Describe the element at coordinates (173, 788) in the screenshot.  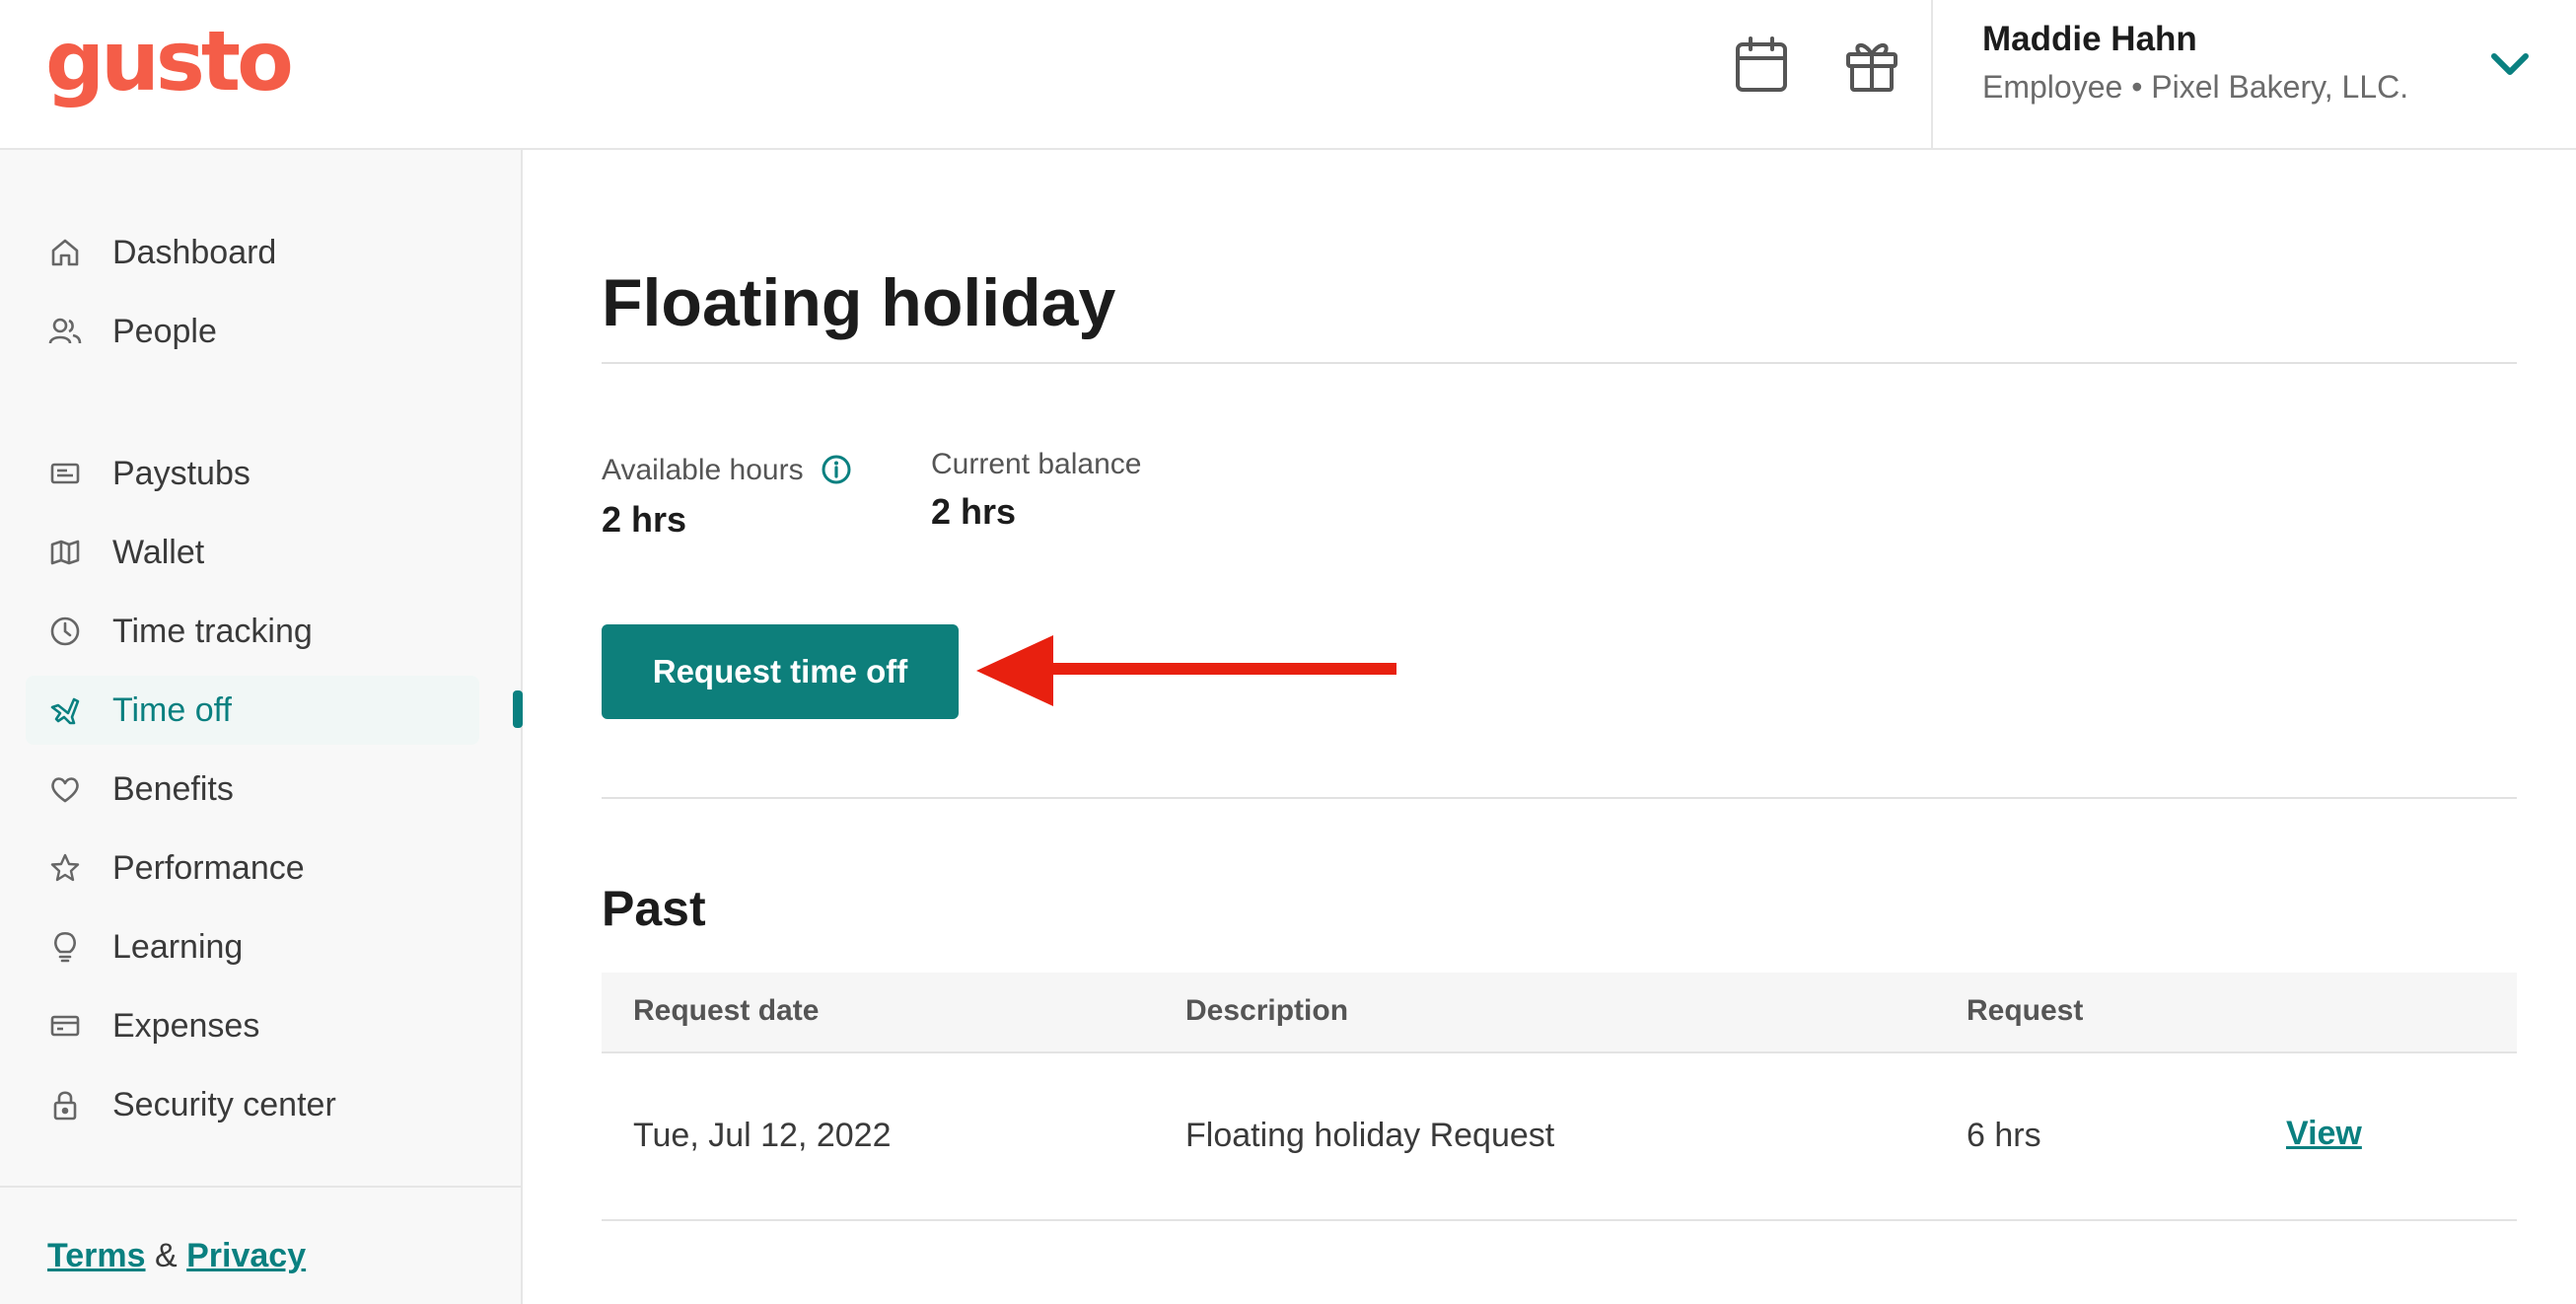
I see `sidebar-item-label: Benefits` at that location.